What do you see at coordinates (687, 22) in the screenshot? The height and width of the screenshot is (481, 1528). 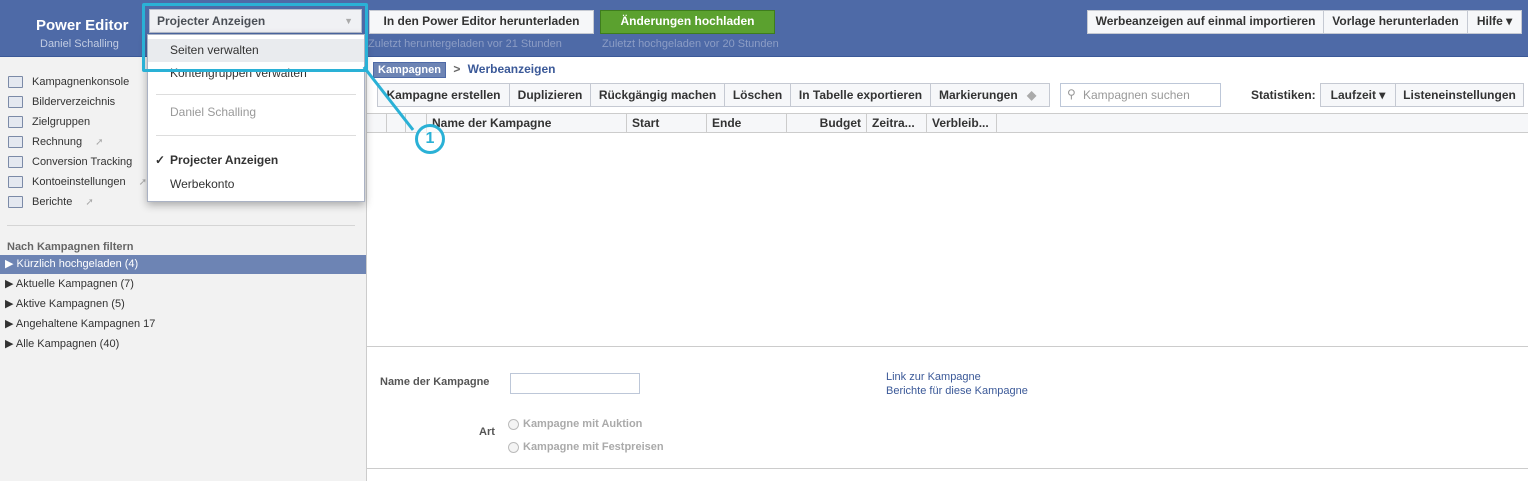 I see `upload-button: Änderungen hochladen` at bounding box center [687, 22].